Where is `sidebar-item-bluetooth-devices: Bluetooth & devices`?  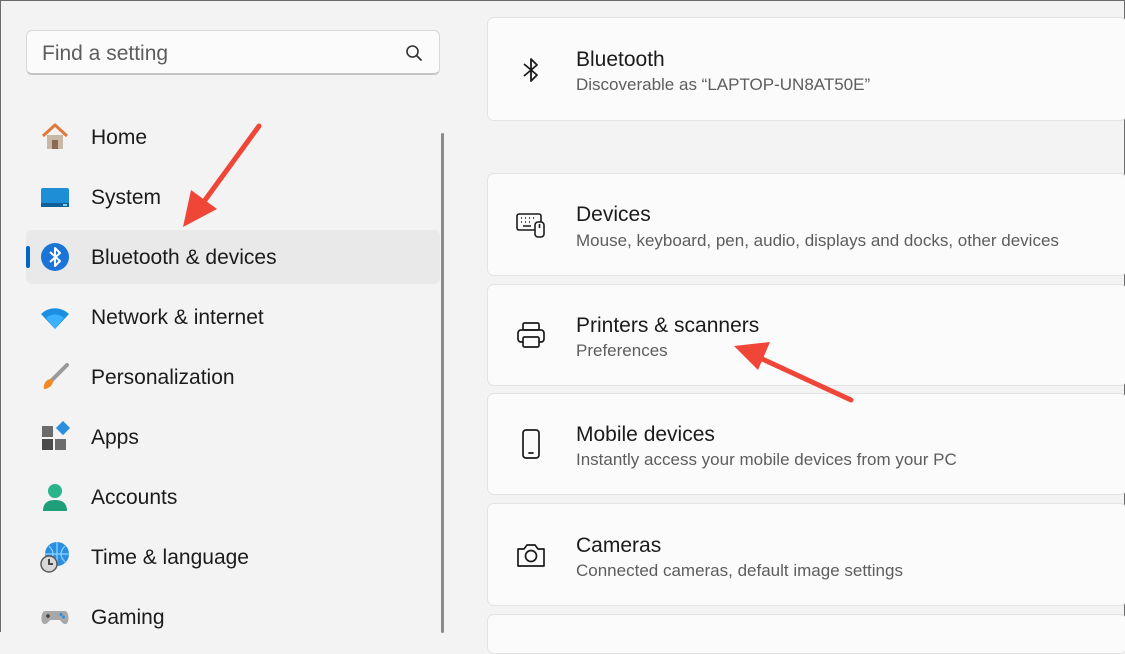 sidebar-item-bluetooth-devices: Bluetooth & devices is located at coordinates (233, 257).